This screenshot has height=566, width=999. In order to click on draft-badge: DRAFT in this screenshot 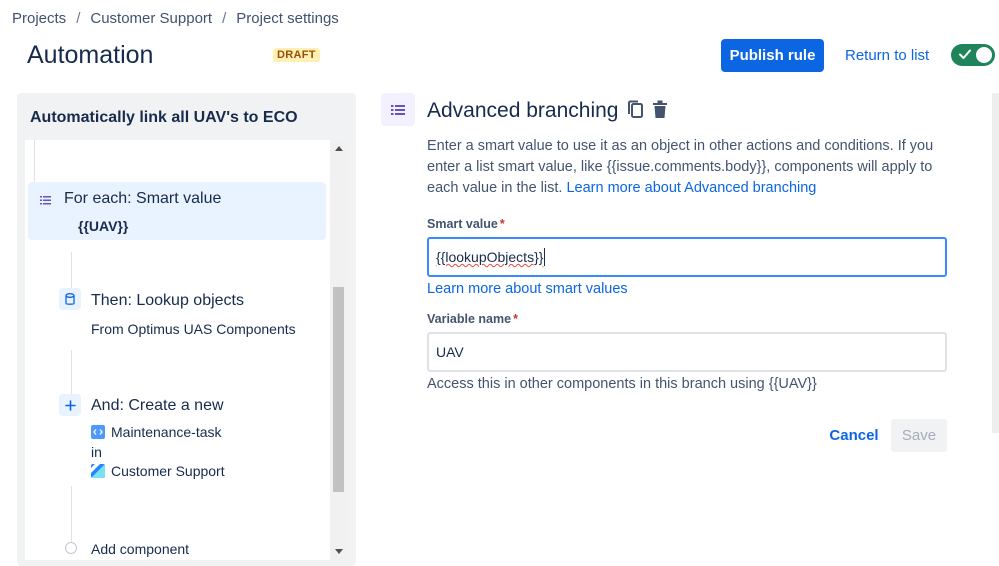, I will do `click(296, 55)`.